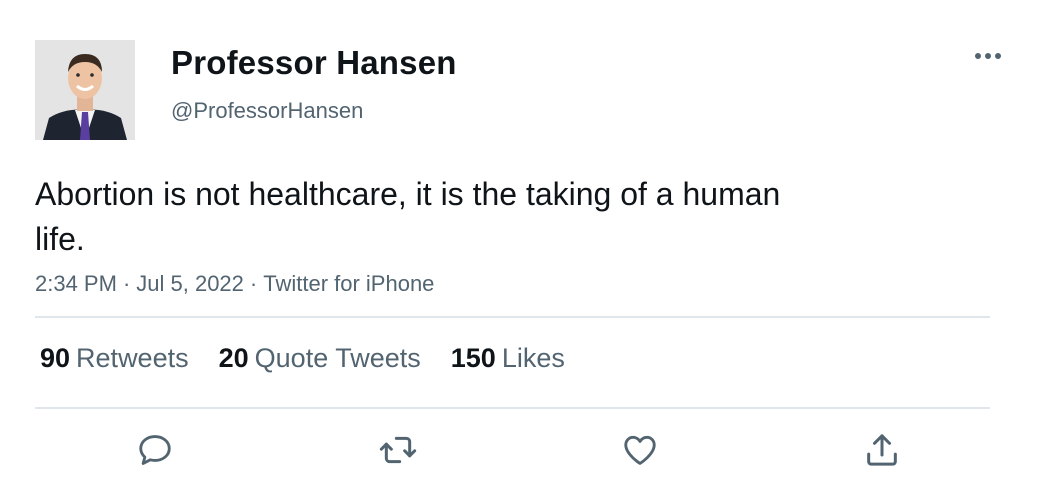 The image size is (1050, 480). Describe the element at coordinates (155, 450) in the screenshot. I see `reply-icon` at that location.